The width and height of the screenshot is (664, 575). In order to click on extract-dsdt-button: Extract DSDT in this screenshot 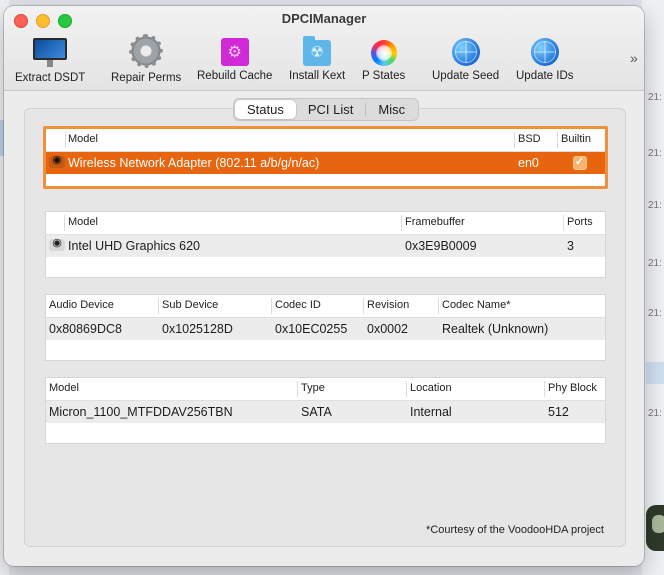, I will do `click(50, 59)`.